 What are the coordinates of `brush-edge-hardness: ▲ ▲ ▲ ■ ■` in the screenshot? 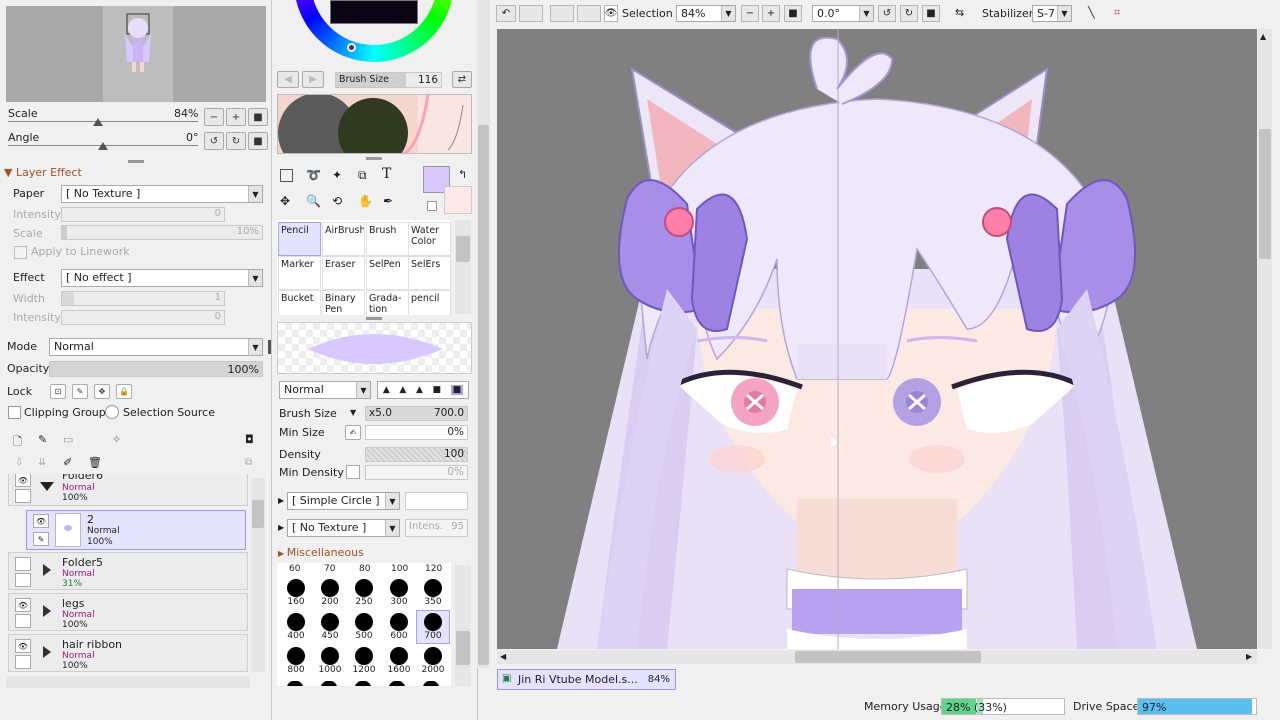 It's located at (423, 390).